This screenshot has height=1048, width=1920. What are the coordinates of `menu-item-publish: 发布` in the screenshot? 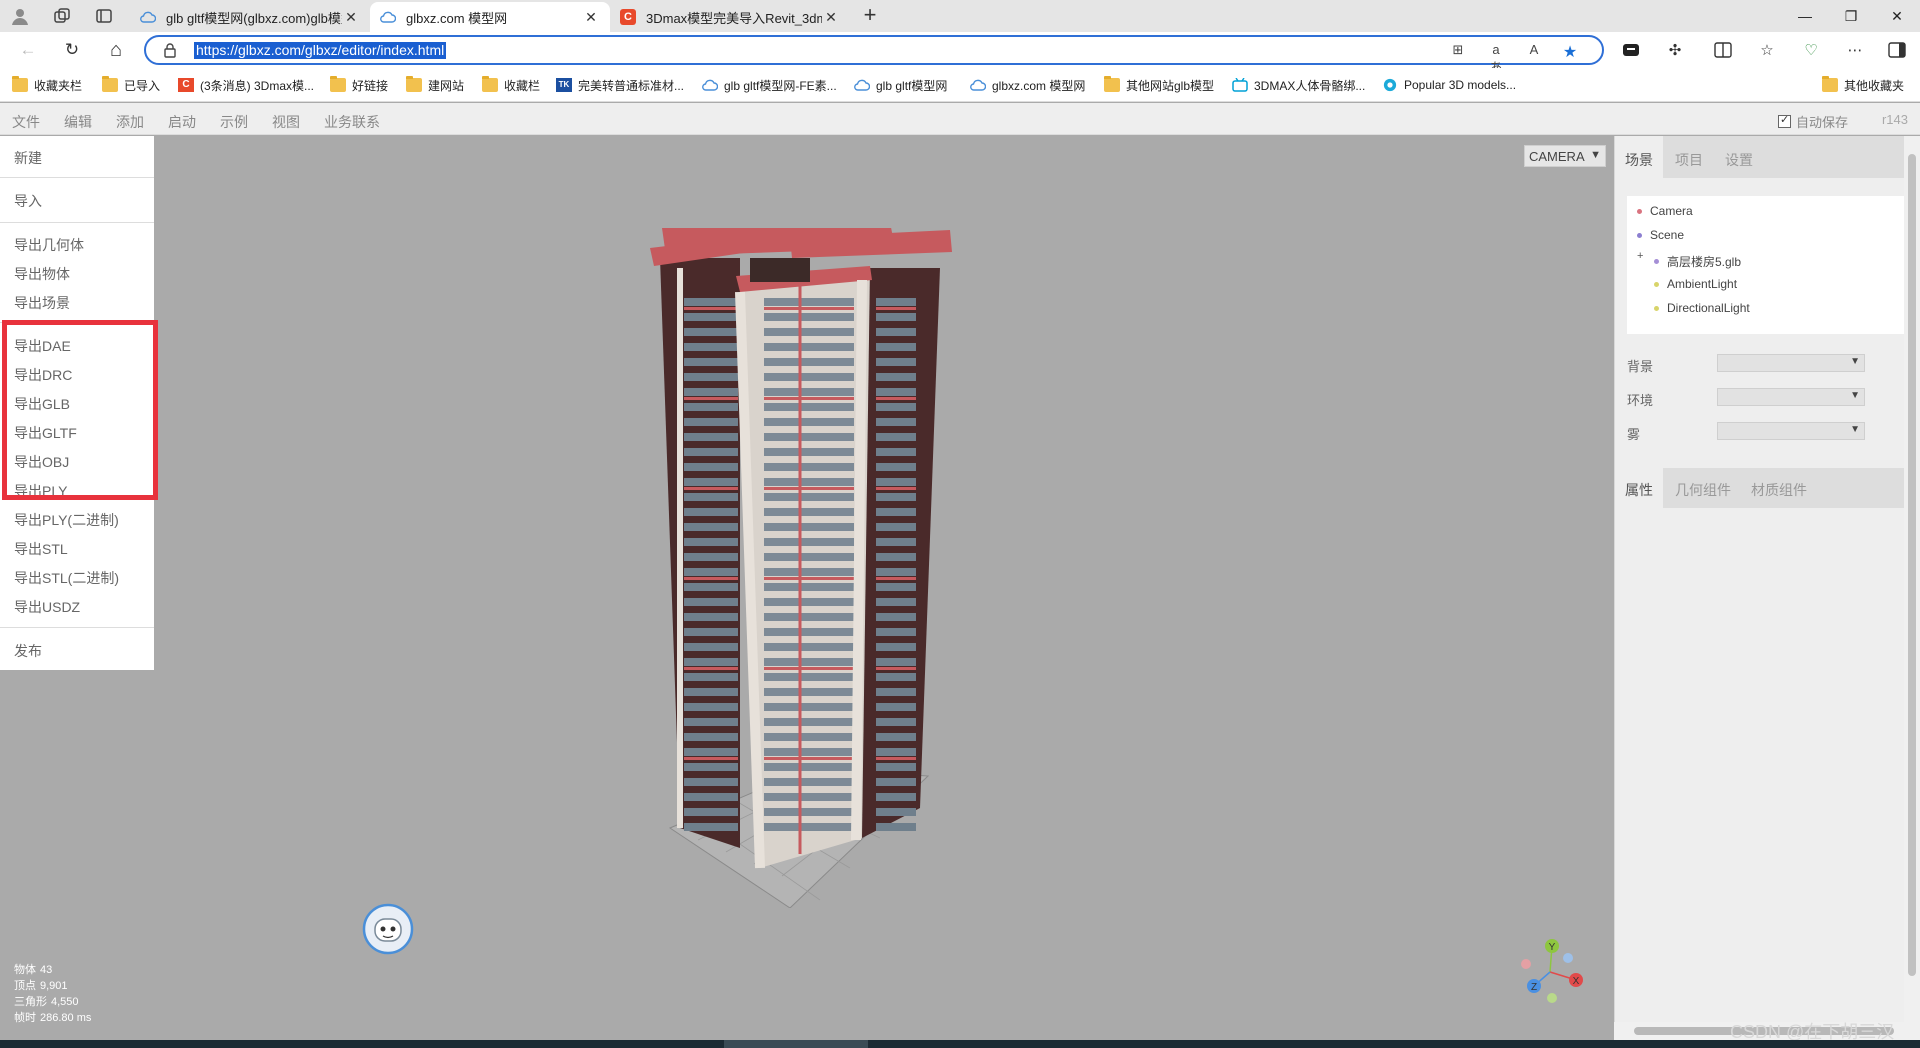 It's located at (28, 651).